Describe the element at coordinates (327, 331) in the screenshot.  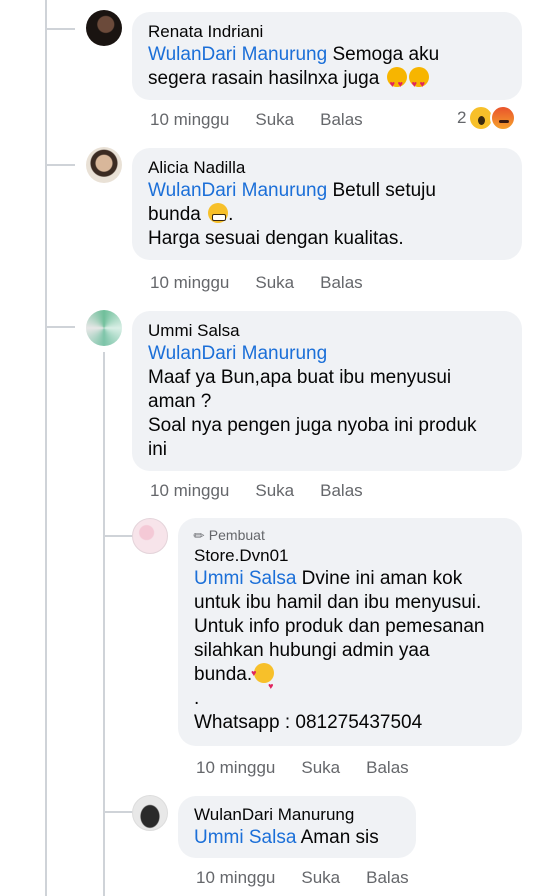
I see `comment-author: Ummi Salsa` at that location.